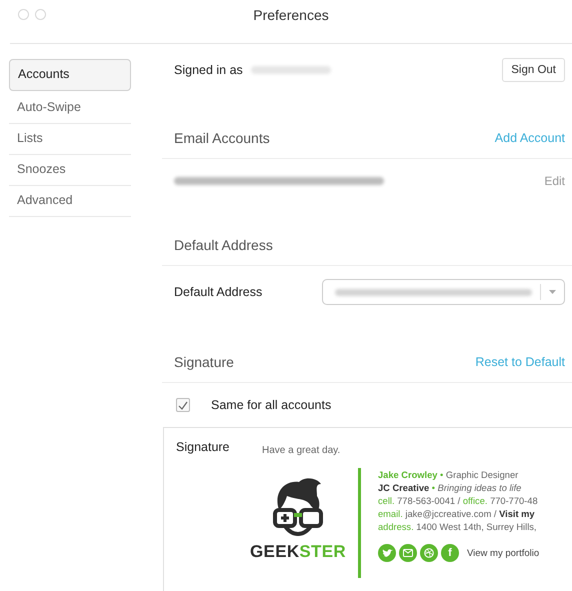 The height and width of the screenshot is (591, 572). I want to click on sidebar-item: Accounts, so click(70, 75).